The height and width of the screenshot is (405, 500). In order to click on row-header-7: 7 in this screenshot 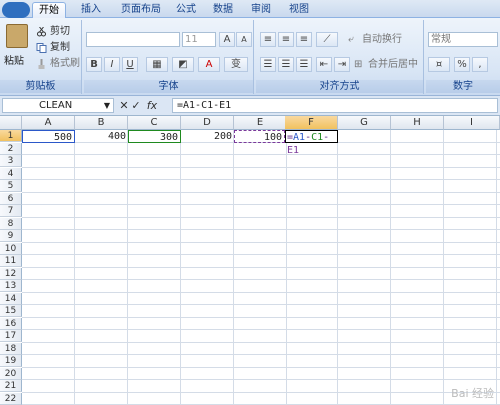, I will do `click(11, 211)`.